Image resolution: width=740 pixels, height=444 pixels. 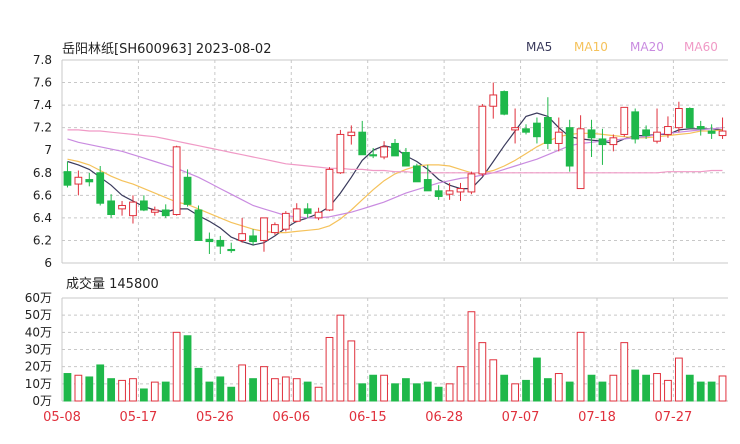 What do you see at coordinates (139, 417) in the screenshot?
I see `date-tick-label: 05-17` at bounding box center [139, 417].